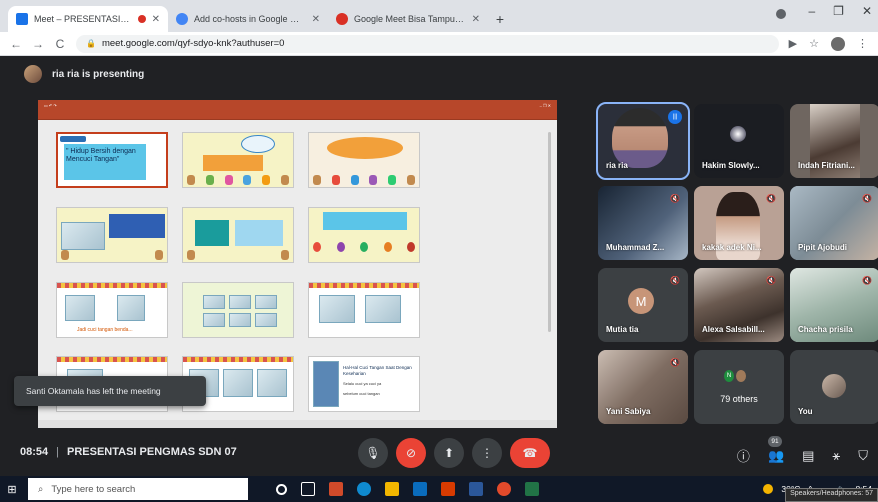  I want to click on side-panel-controls: ⓘ 👥 ▤ ⚹ ⛉, so click(802, 455).